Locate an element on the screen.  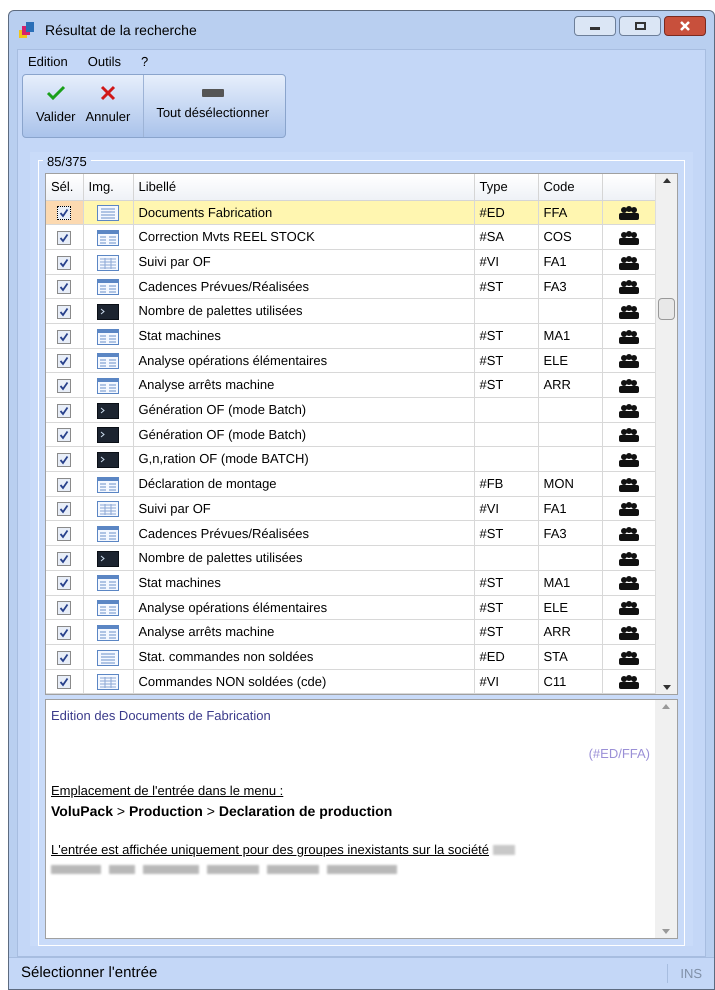
close-button is located at coordinates (685, 26).